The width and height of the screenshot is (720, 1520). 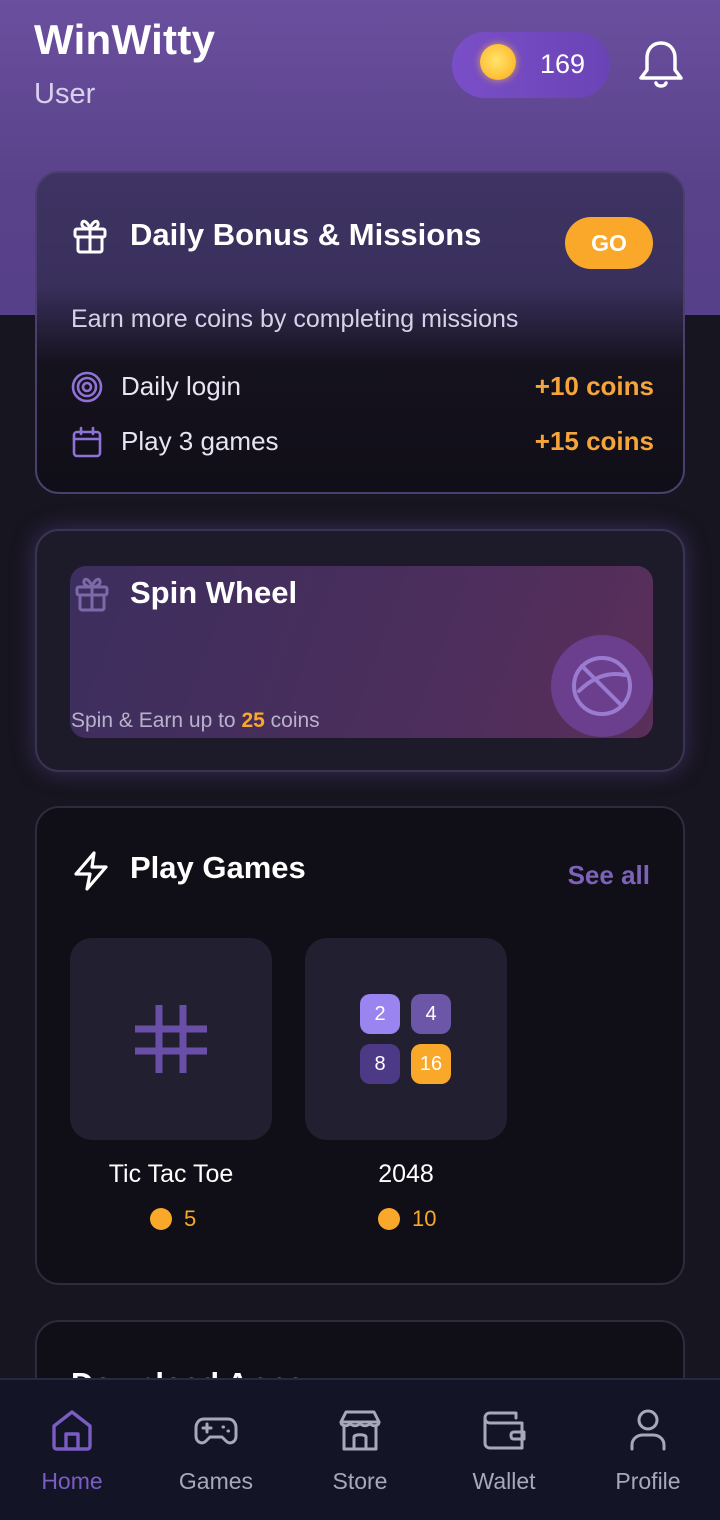 I want to click on game-cost: 10, so click(x=407, y=1219).